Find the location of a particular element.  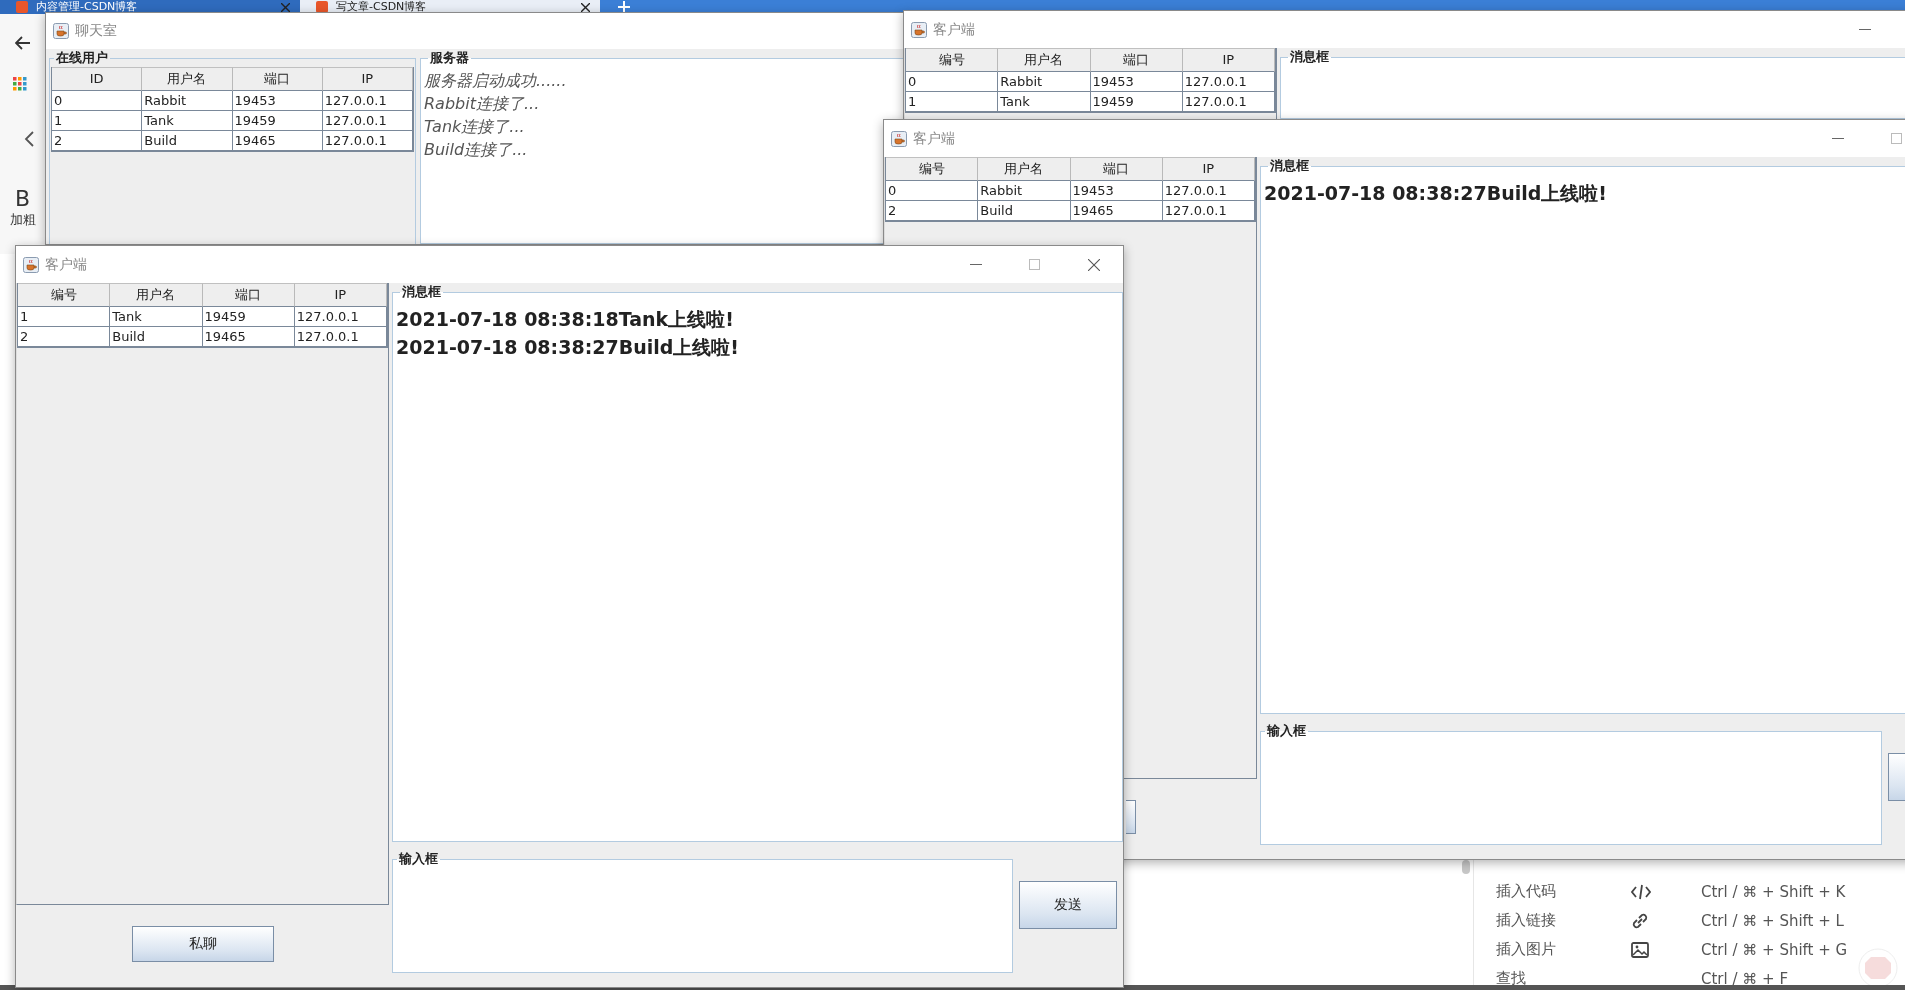

code-icon is located at coordinates (1641, 891).